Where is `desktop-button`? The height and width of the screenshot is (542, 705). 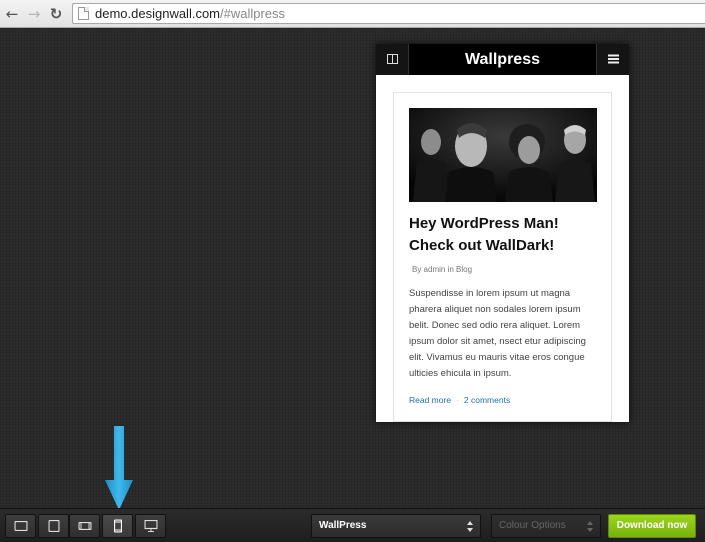
desktop-button is located at coordinates (150, 526).